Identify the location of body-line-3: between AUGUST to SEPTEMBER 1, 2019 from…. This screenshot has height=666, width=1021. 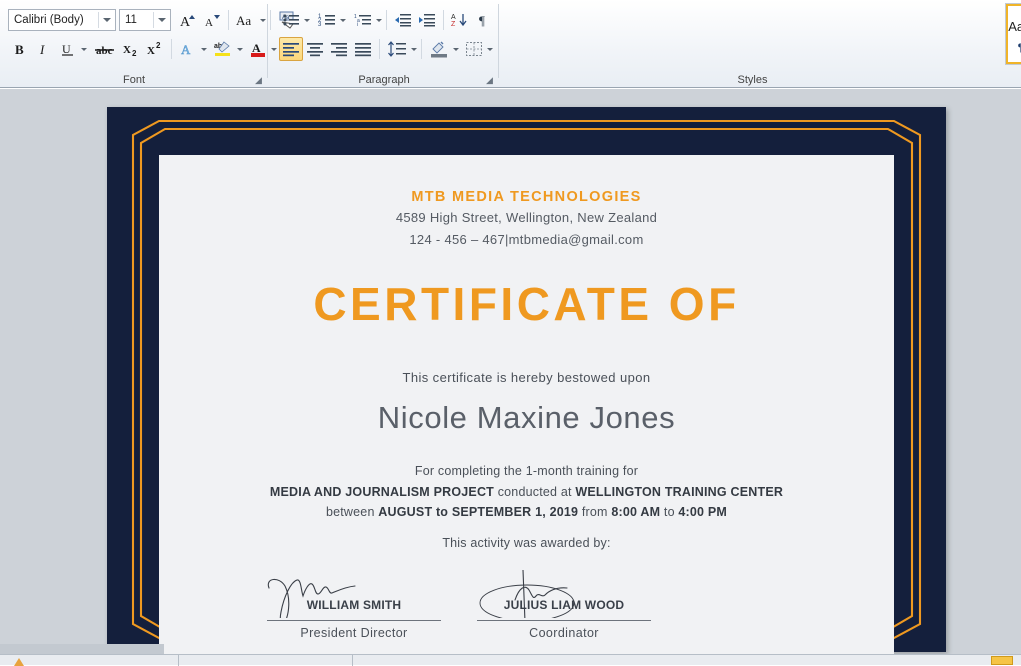
(526, 512).